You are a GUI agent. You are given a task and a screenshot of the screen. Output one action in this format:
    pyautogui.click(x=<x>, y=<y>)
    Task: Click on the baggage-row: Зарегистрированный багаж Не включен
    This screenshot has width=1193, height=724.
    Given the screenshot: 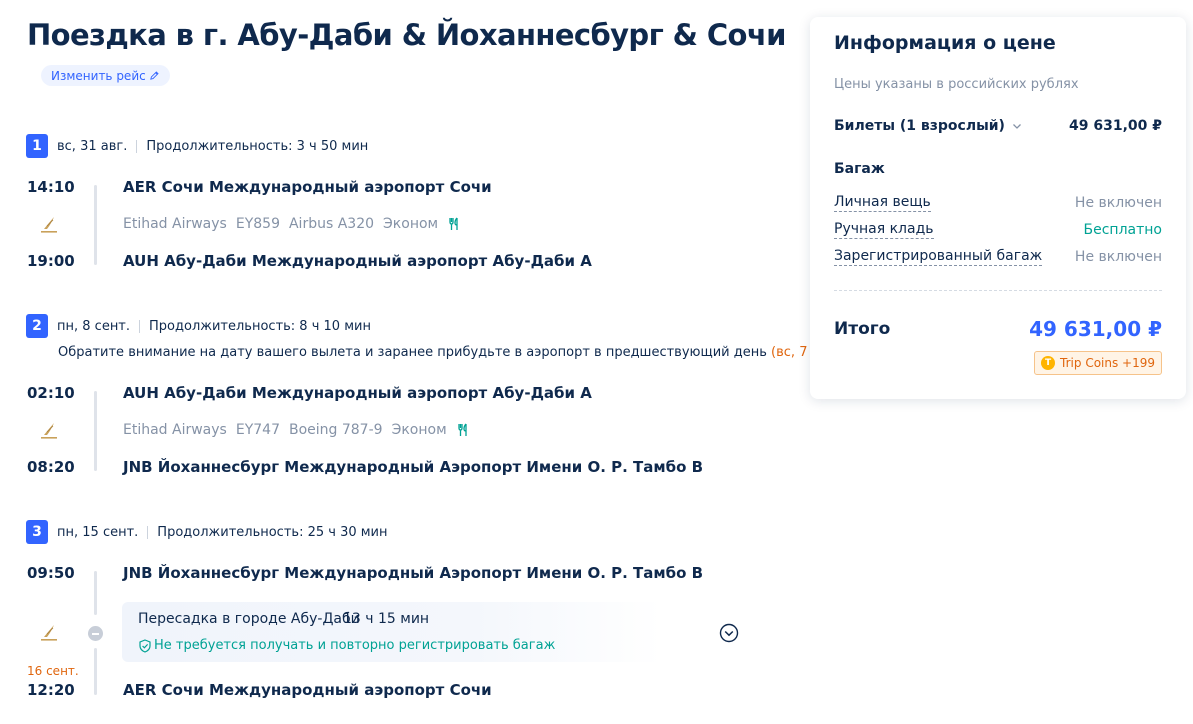 What is the action you would take?
    pyautogui.click(x=998, y=257)
    